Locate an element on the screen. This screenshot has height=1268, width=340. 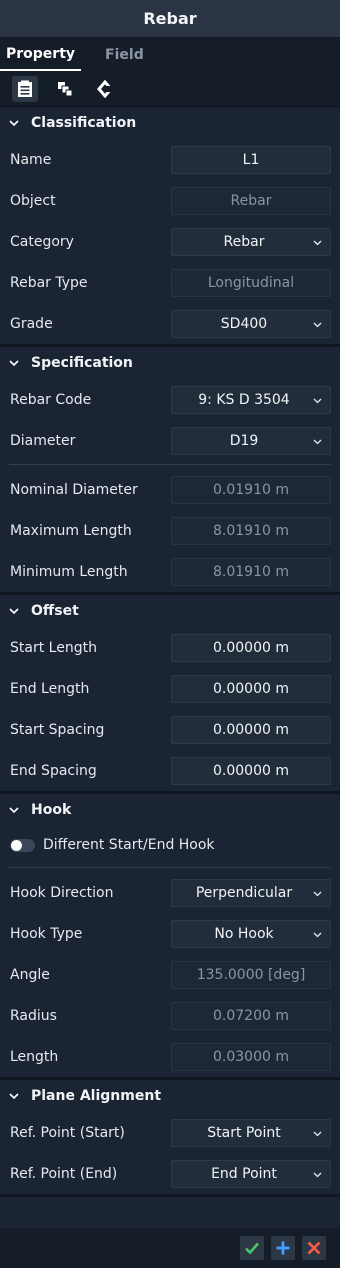
hook-direction-row: Hook Direction Perpendicular is located at coordinates (170, 892).